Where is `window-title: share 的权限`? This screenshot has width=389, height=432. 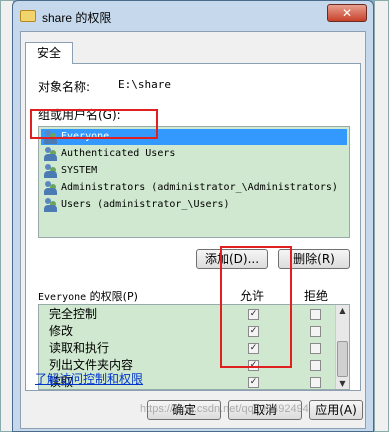
window-title: share 的权限 is located at coordinates (77, 18).